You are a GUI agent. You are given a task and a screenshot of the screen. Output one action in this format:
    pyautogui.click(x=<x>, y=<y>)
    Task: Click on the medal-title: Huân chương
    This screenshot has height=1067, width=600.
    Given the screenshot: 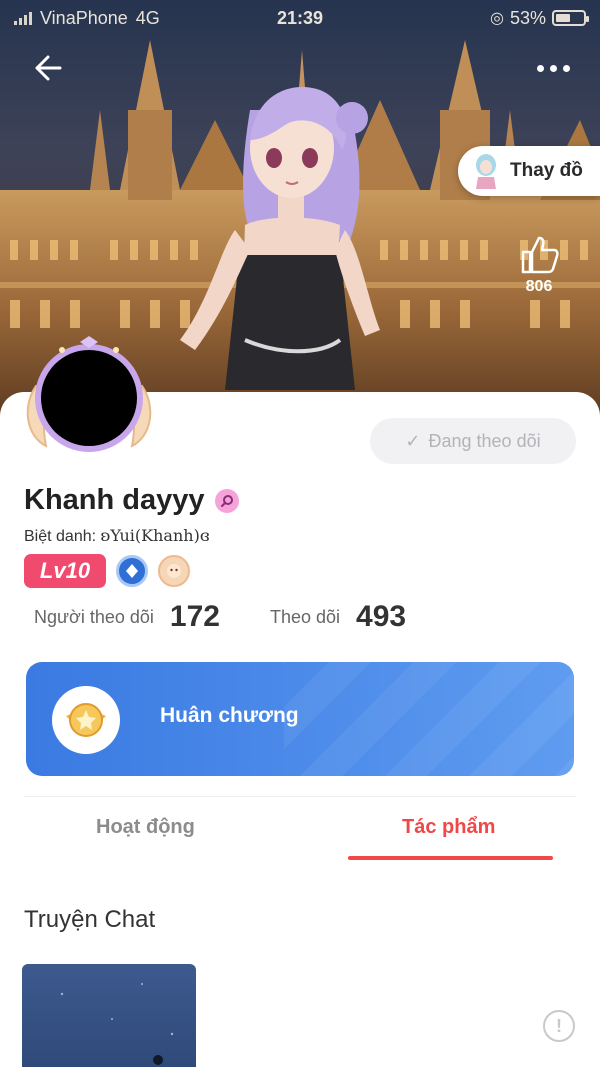 What is the action you would take?
    pyautogui.click(x=229, y=715)
    